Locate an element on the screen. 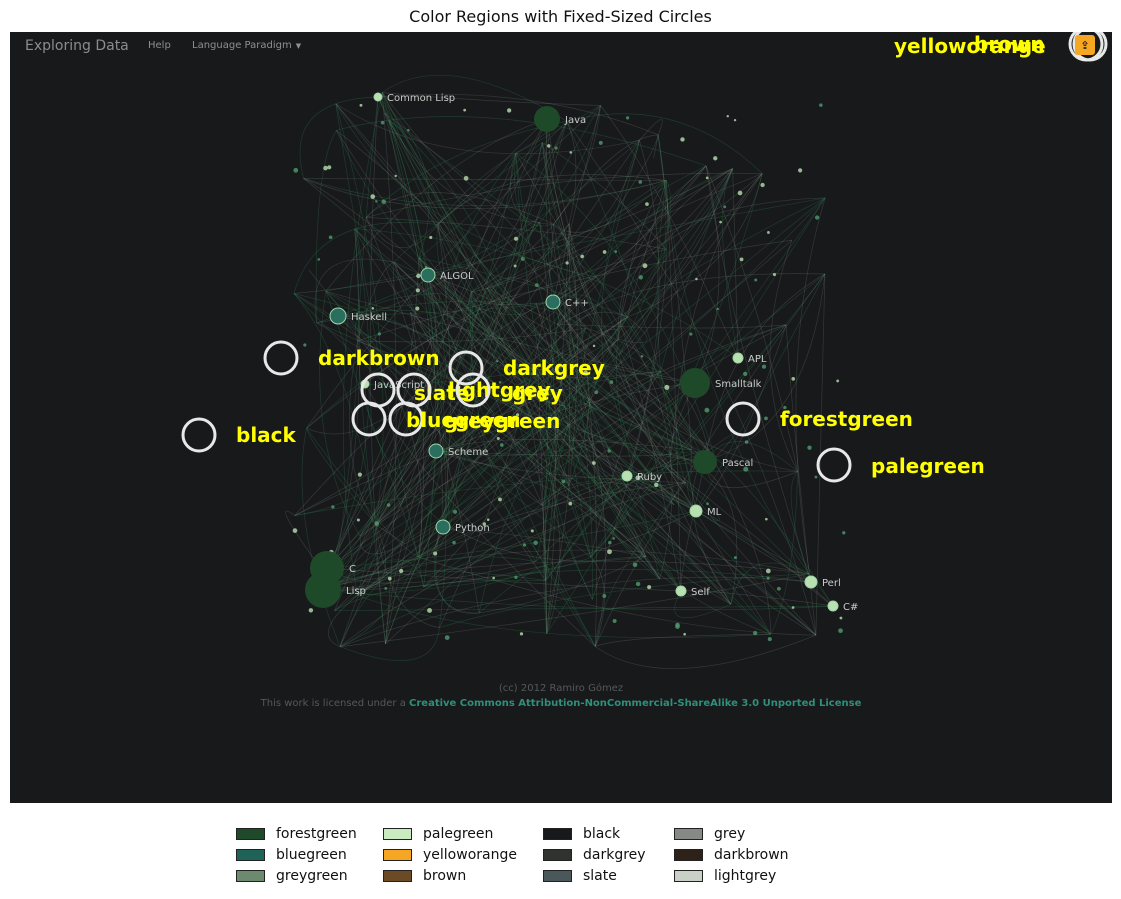 The height and width of the screenshot is (899, 1121). region-label: grey is located at coordinates (537, 393).